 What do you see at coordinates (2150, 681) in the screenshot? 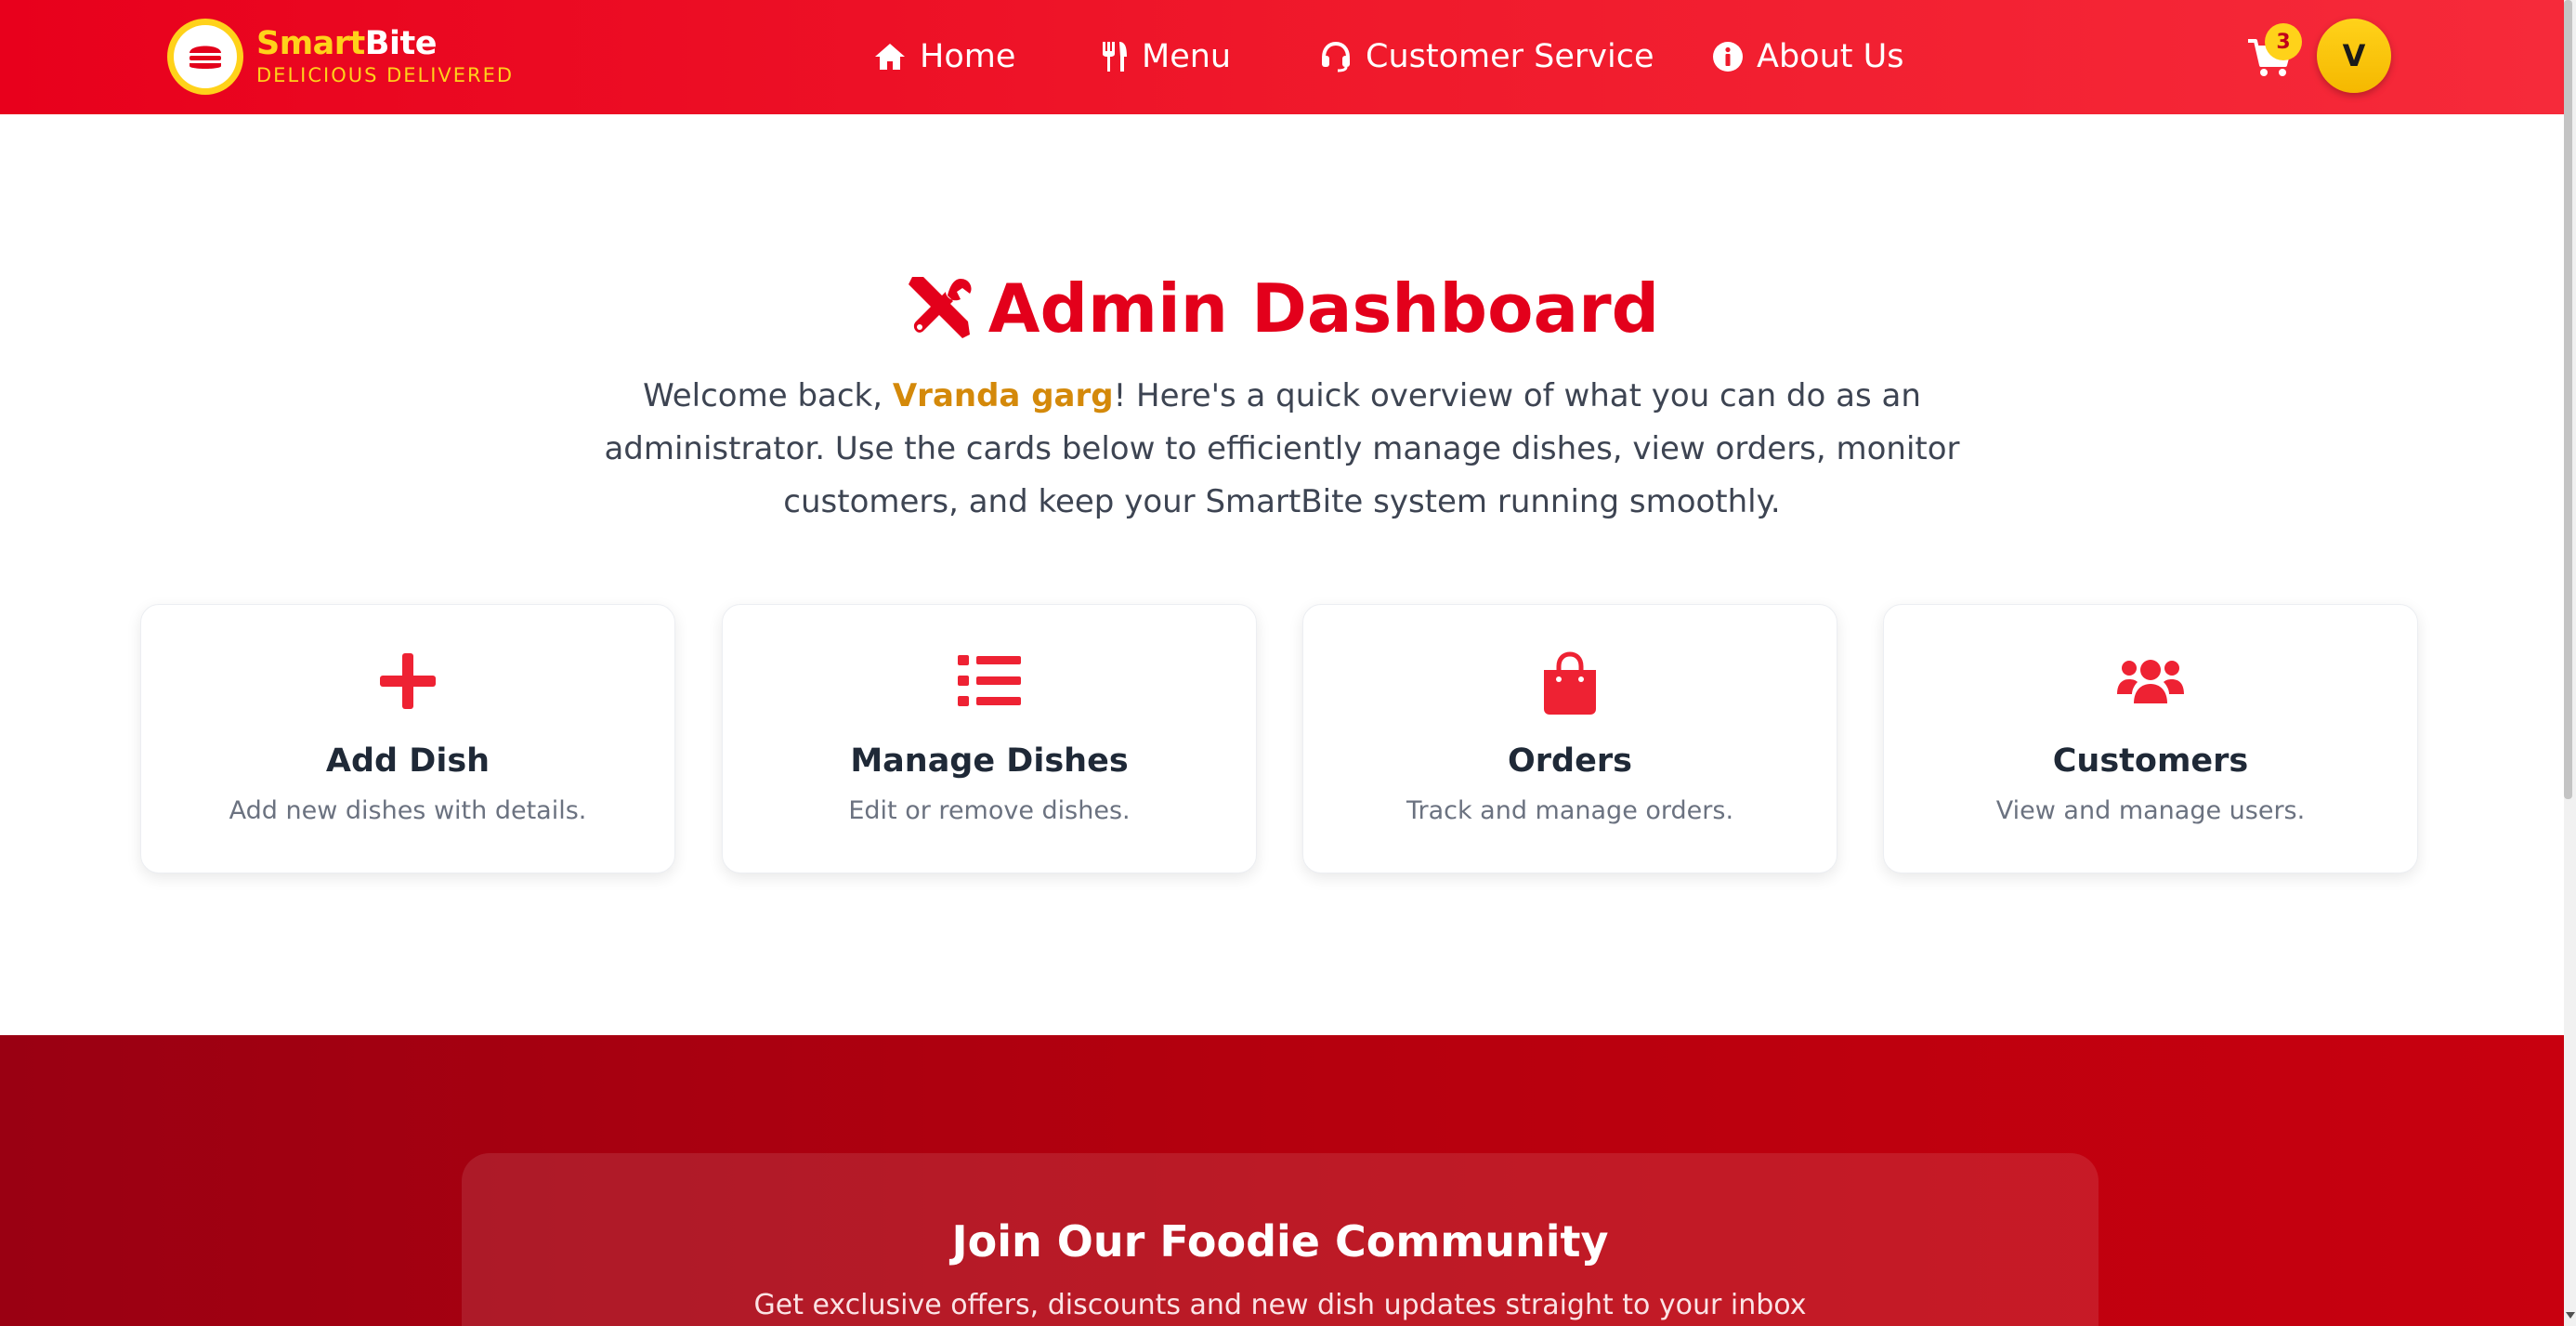
I see `users-icon` at bounding box center [2150, 681].